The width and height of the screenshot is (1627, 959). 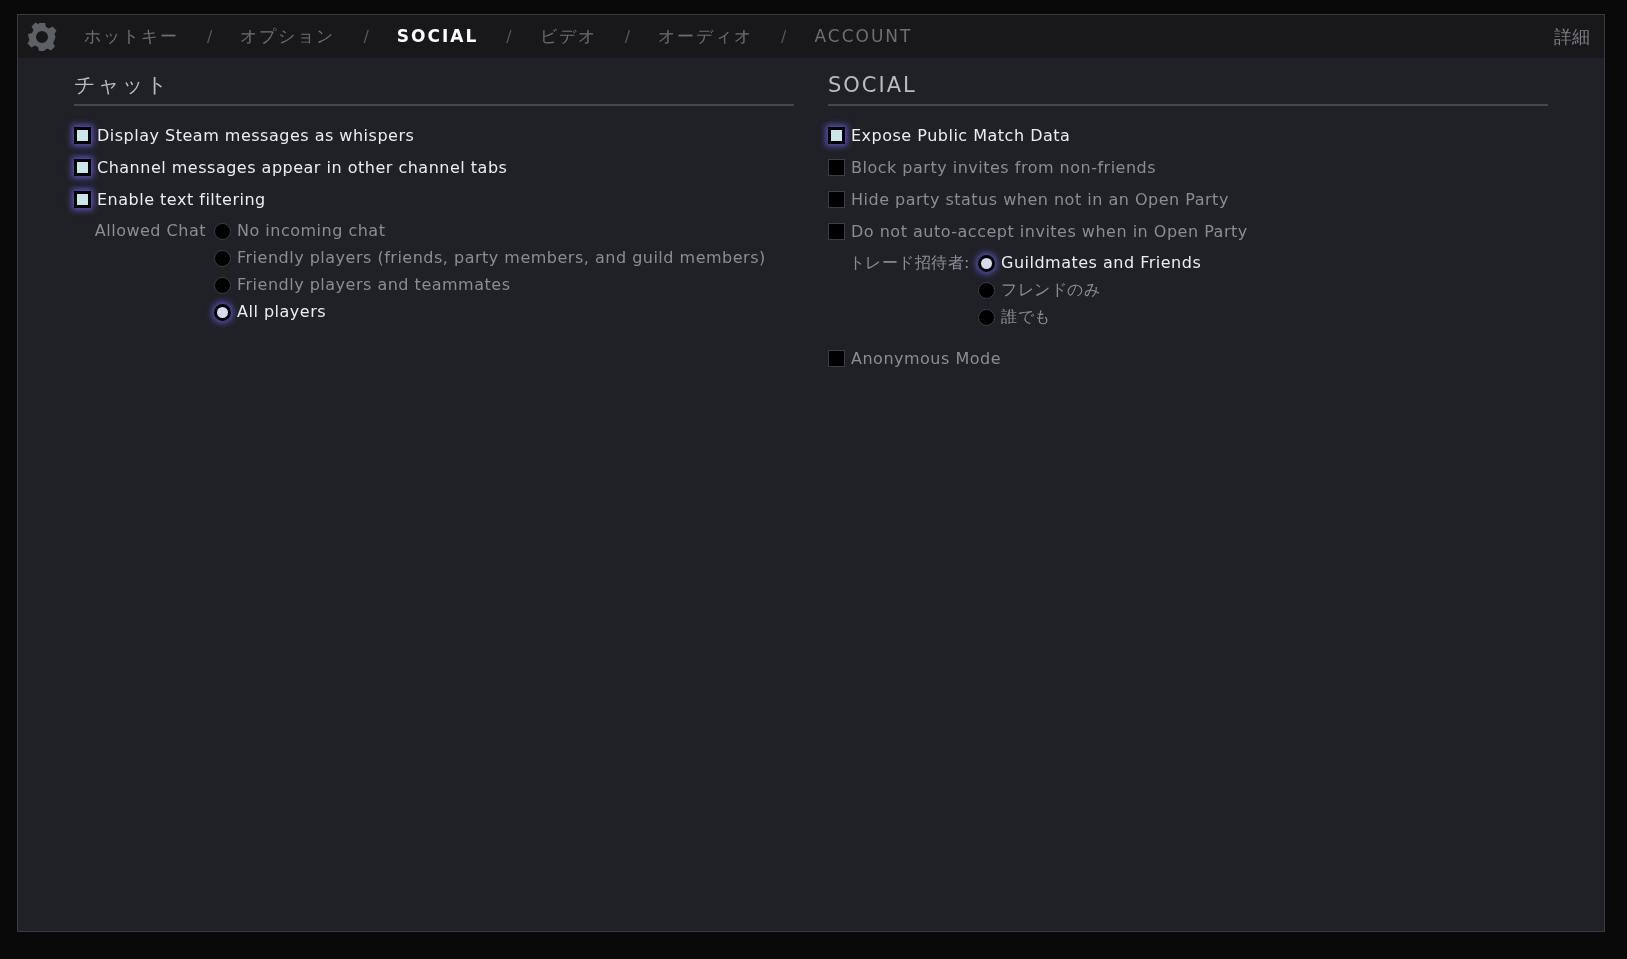 I want to click on radio-label: 誰でも, so click(x=1026, y=317).